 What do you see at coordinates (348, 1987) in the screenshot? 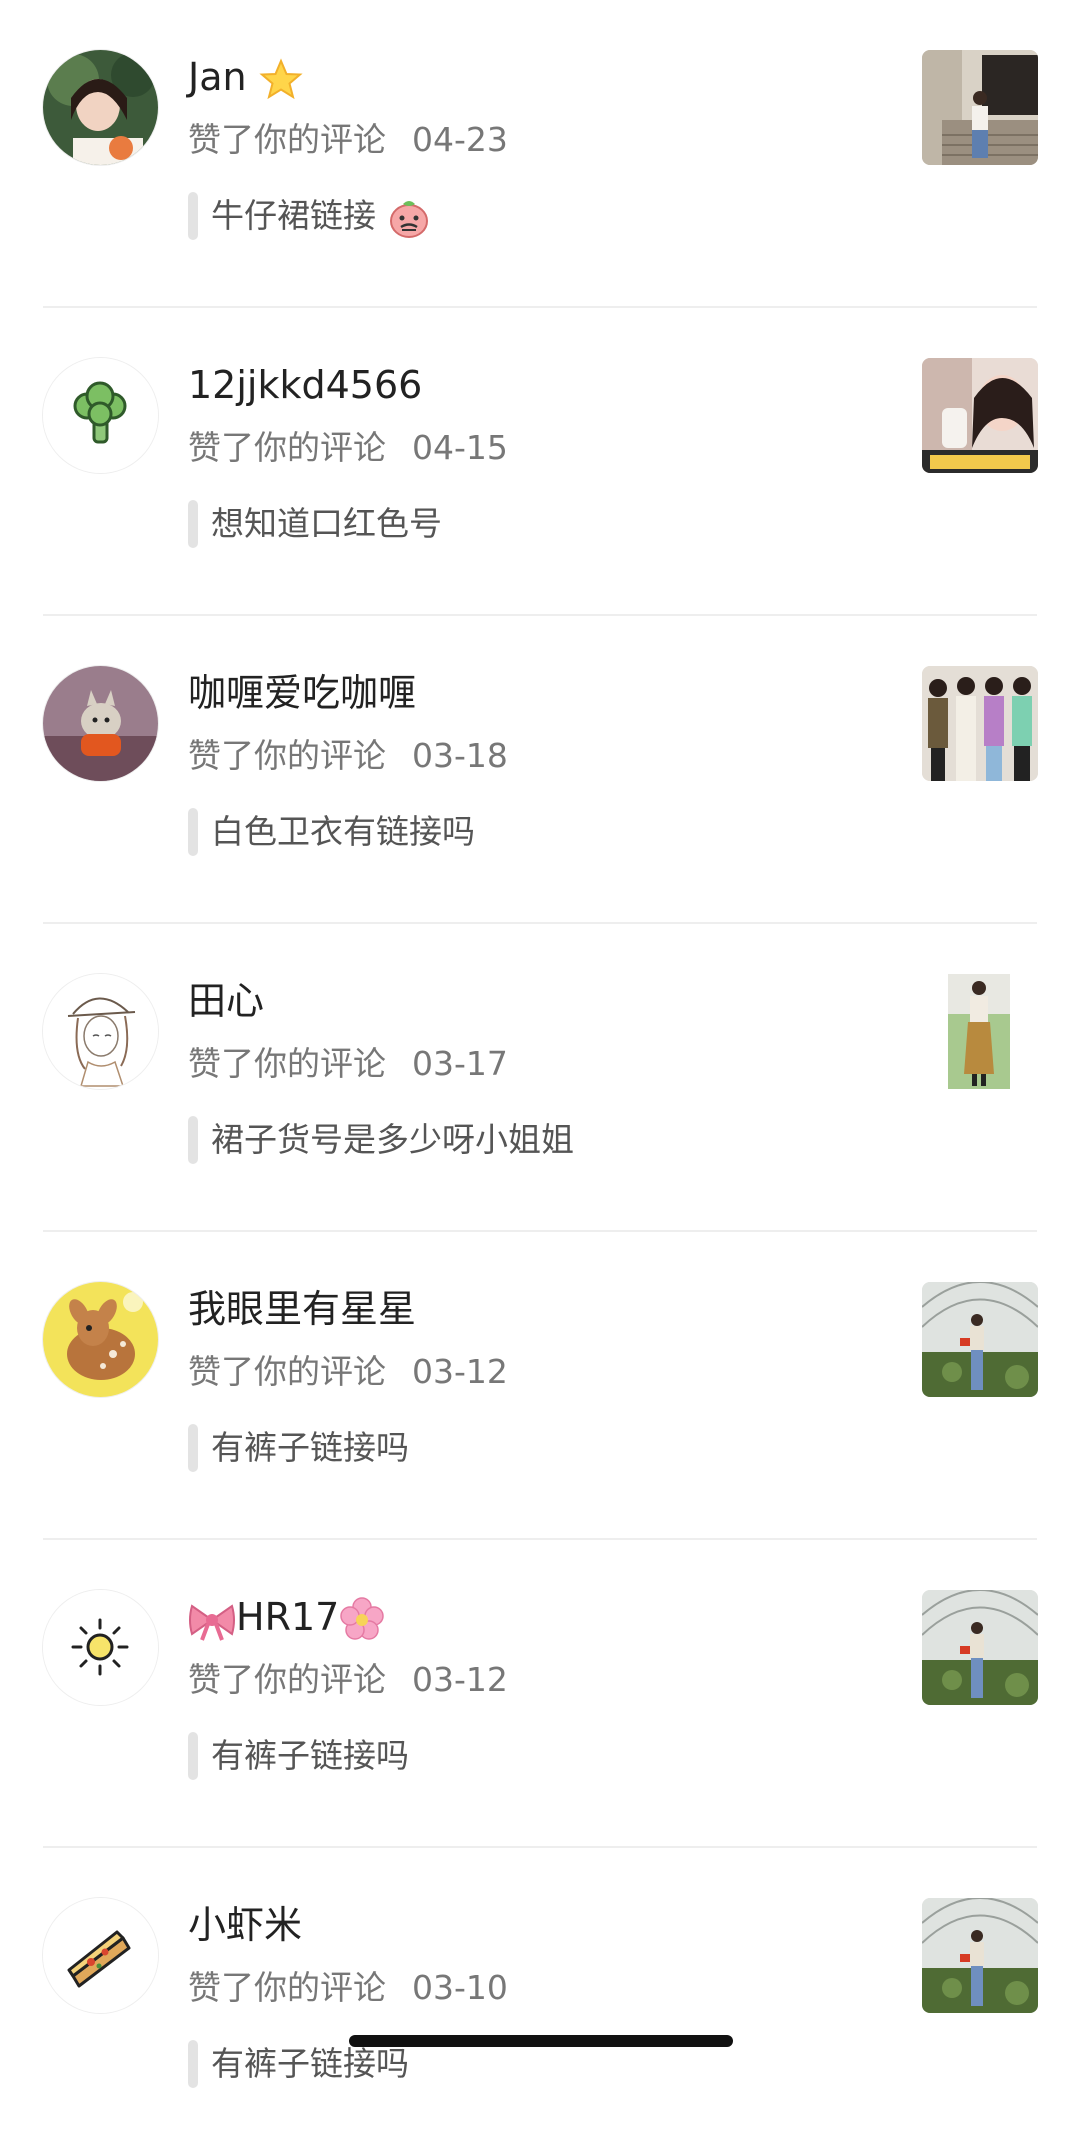
I see `action-text: 赞了你的评论 03-10` at bounding box center [348, 1987].